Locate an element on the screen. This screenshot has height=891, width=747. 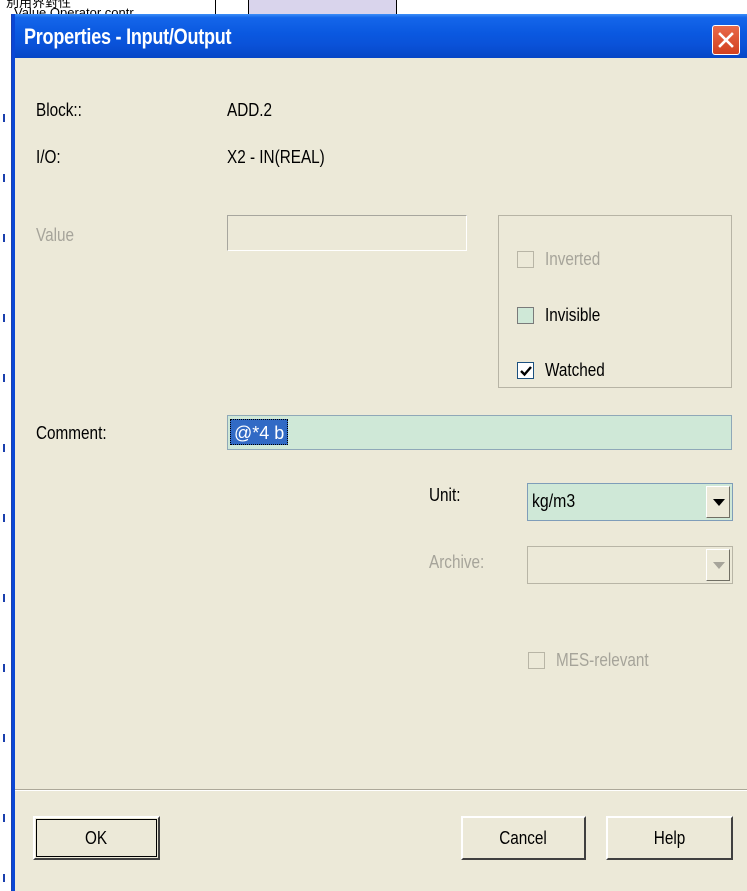
block-label: Block:: is located at coordinates (59, 110).